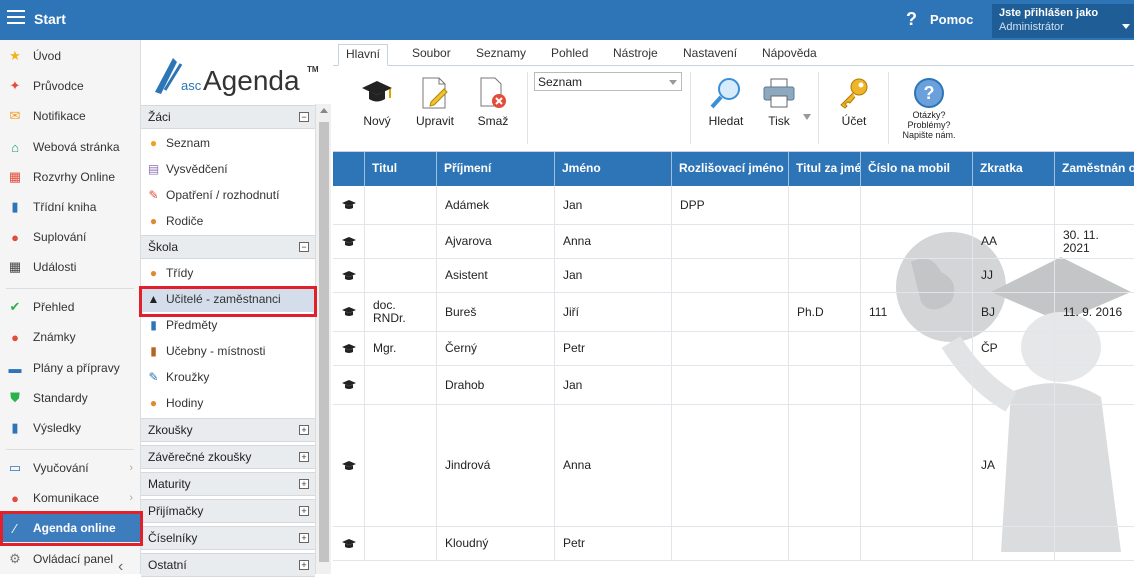 The image size is (1134, 577). What do you see at coordinates (917, 205) in the screenshot?
I see `cell-mobil` at bounding box center [917, 205].